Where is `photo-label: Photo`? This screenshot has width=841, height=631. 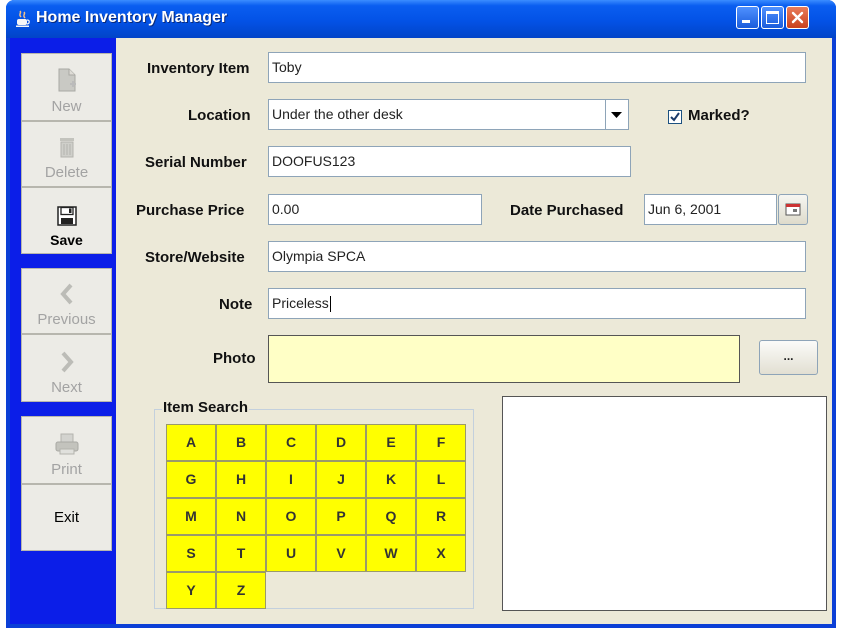 photo-label: Photo is located at coordinates (234, 358).